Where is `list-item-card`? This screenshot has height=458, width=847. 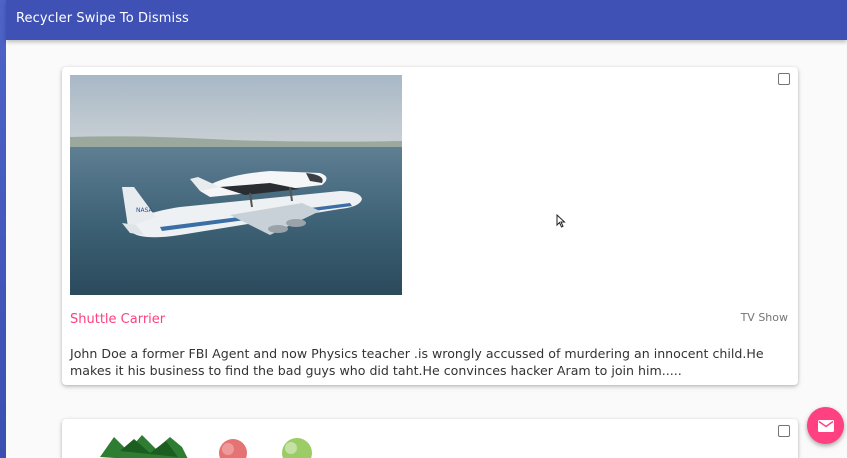 list-item-card is located at coordinates (430, 438).